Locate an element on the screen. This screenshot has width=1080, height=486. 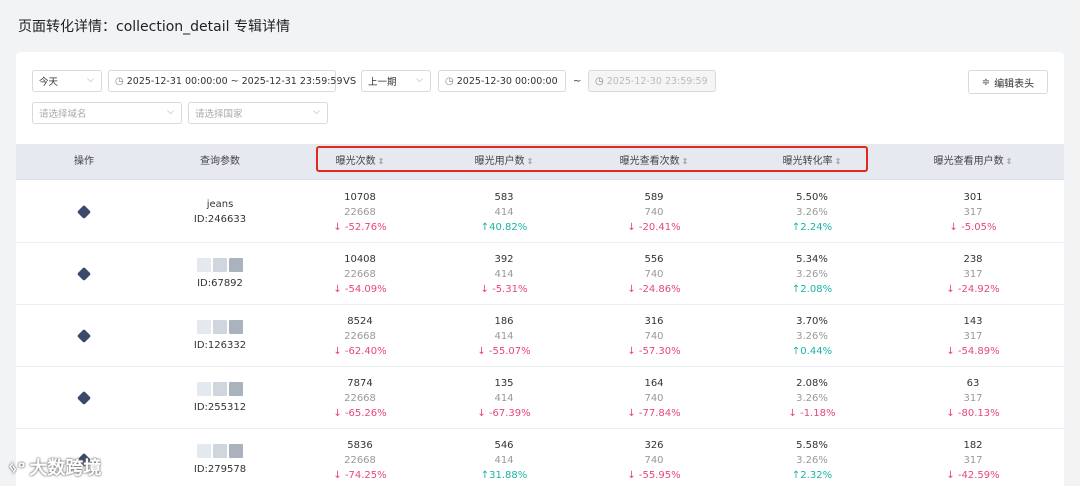
change-value: ↑2.32% is located at coordinates (812, 475).